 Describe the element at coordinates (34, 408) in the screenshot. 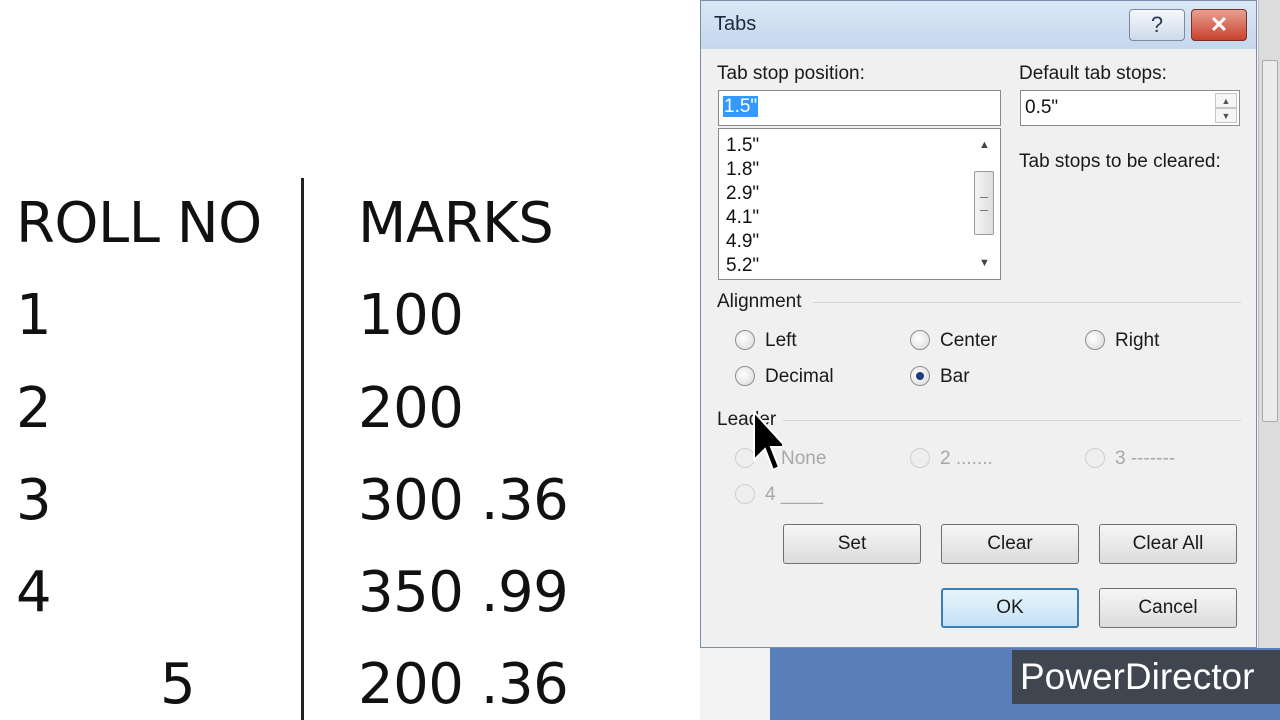

I see `roll-cell: 2` at that location.